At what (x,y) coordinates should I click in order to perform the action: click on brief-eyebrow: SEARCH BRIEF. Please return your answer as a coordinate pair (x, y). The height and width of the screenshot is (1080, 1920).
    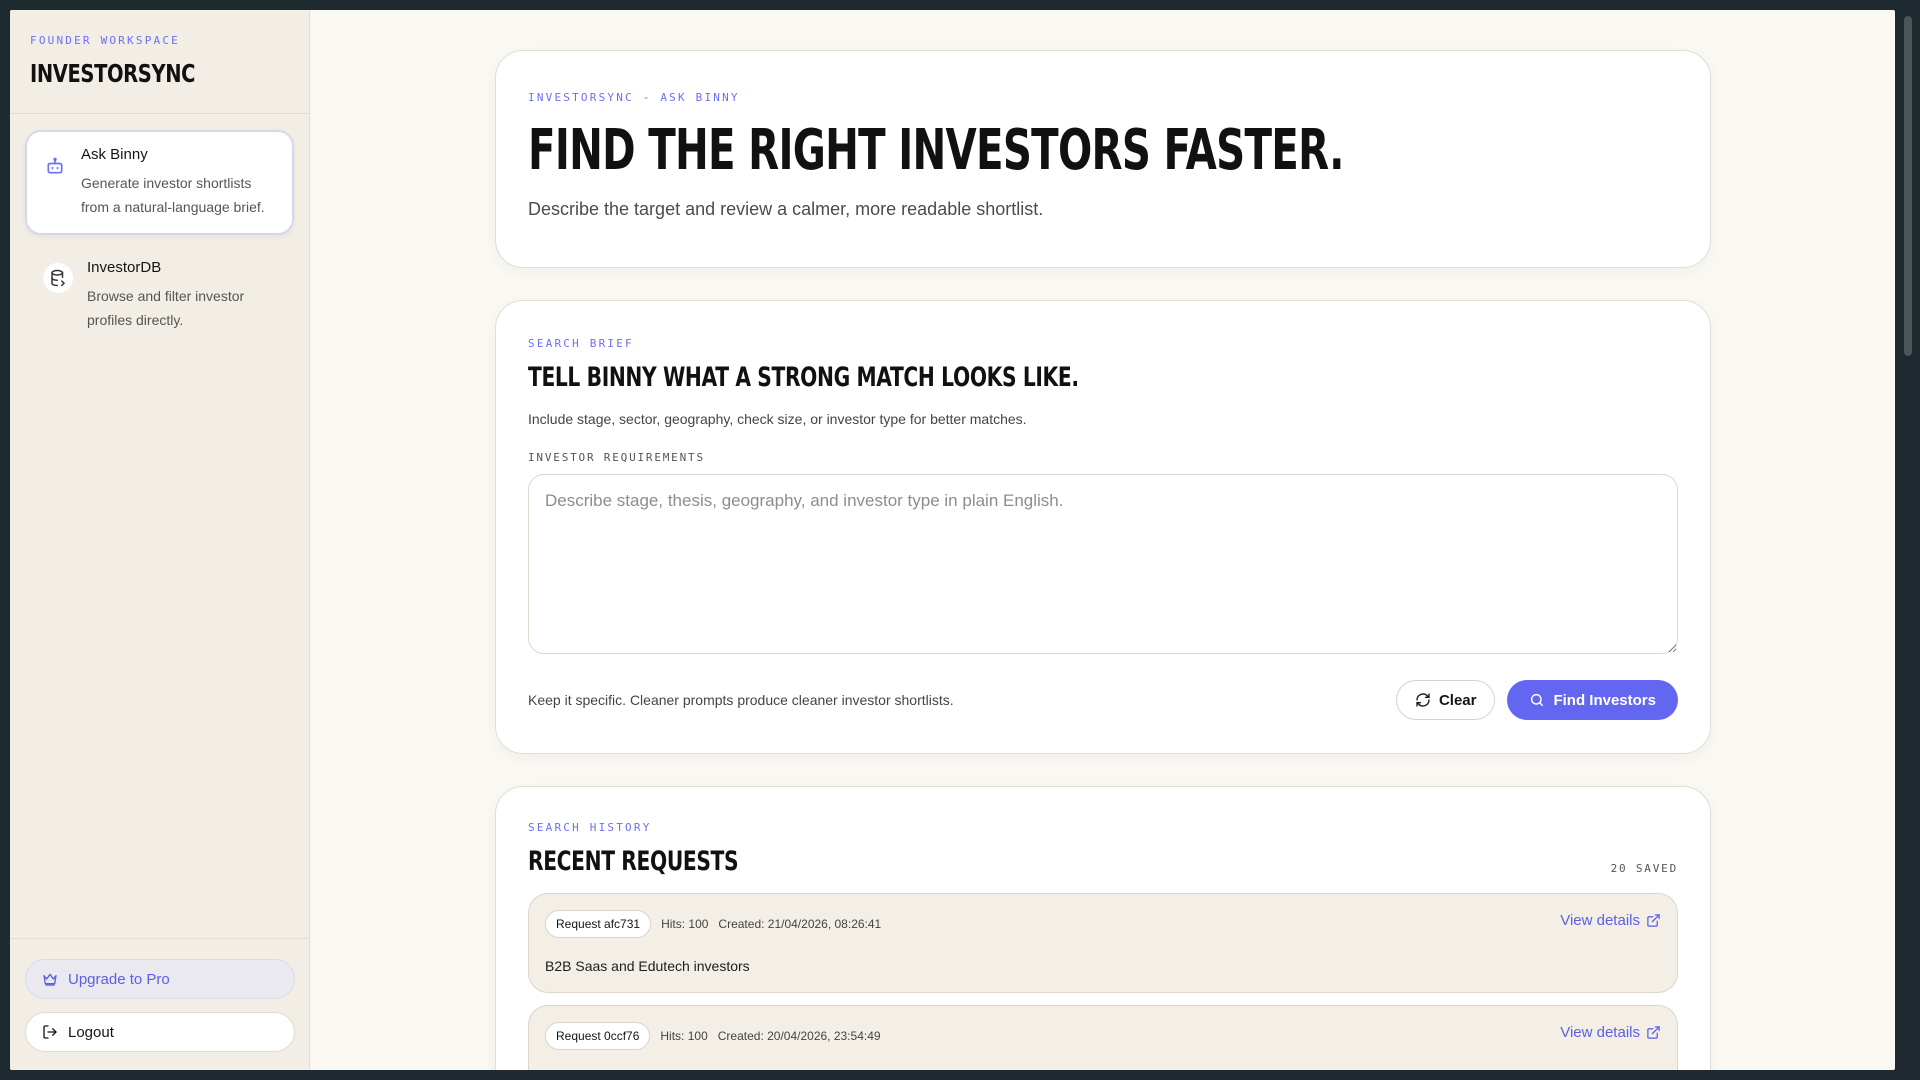
    Looking at the image, I should click on (581, 343).